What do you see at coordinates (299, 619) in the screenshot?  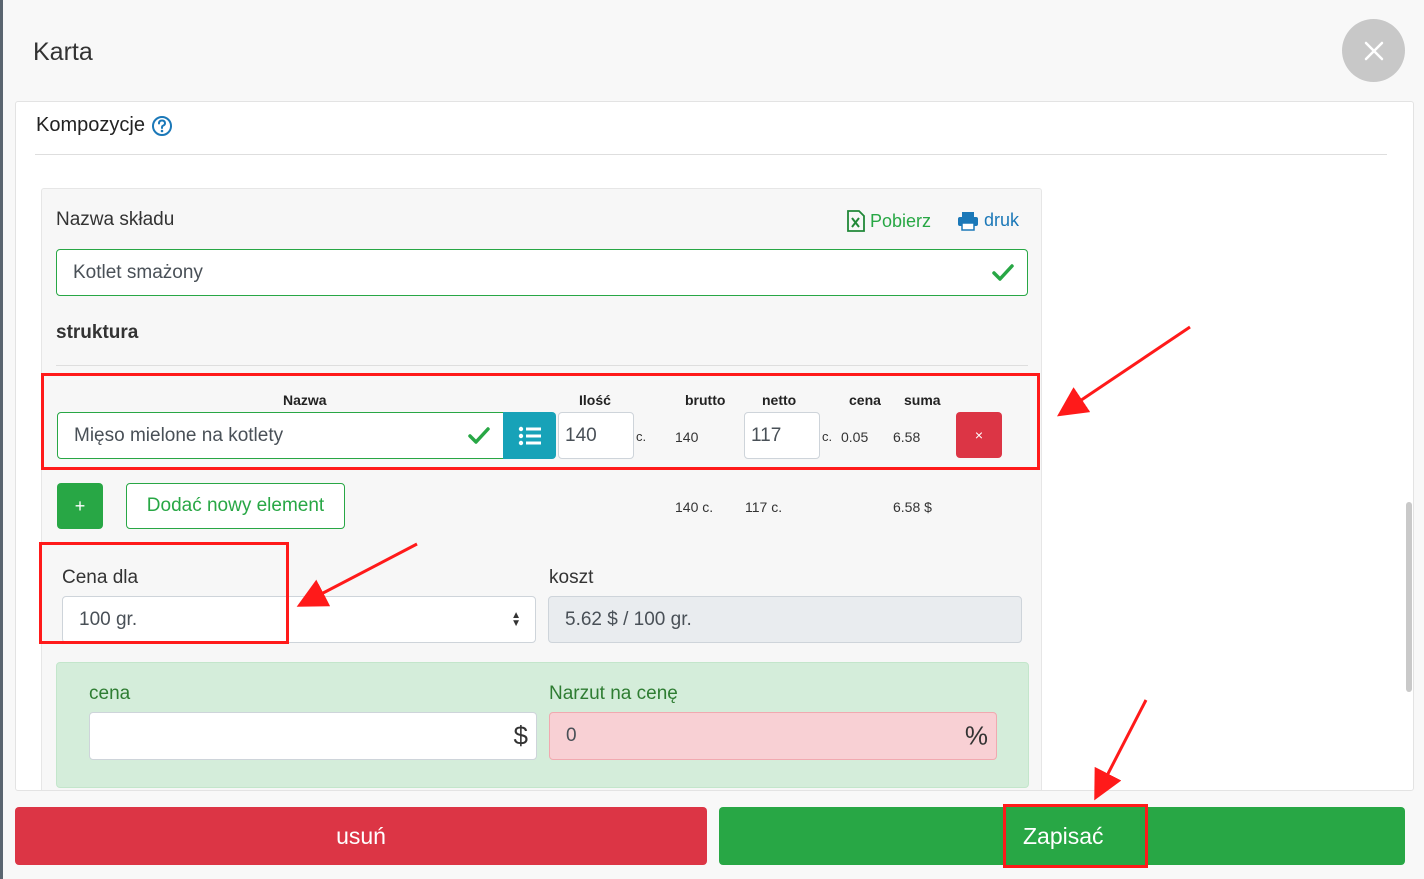 I see `price-for-select: 100 gr. ▲ ▼` at bounding box center [299, 619].